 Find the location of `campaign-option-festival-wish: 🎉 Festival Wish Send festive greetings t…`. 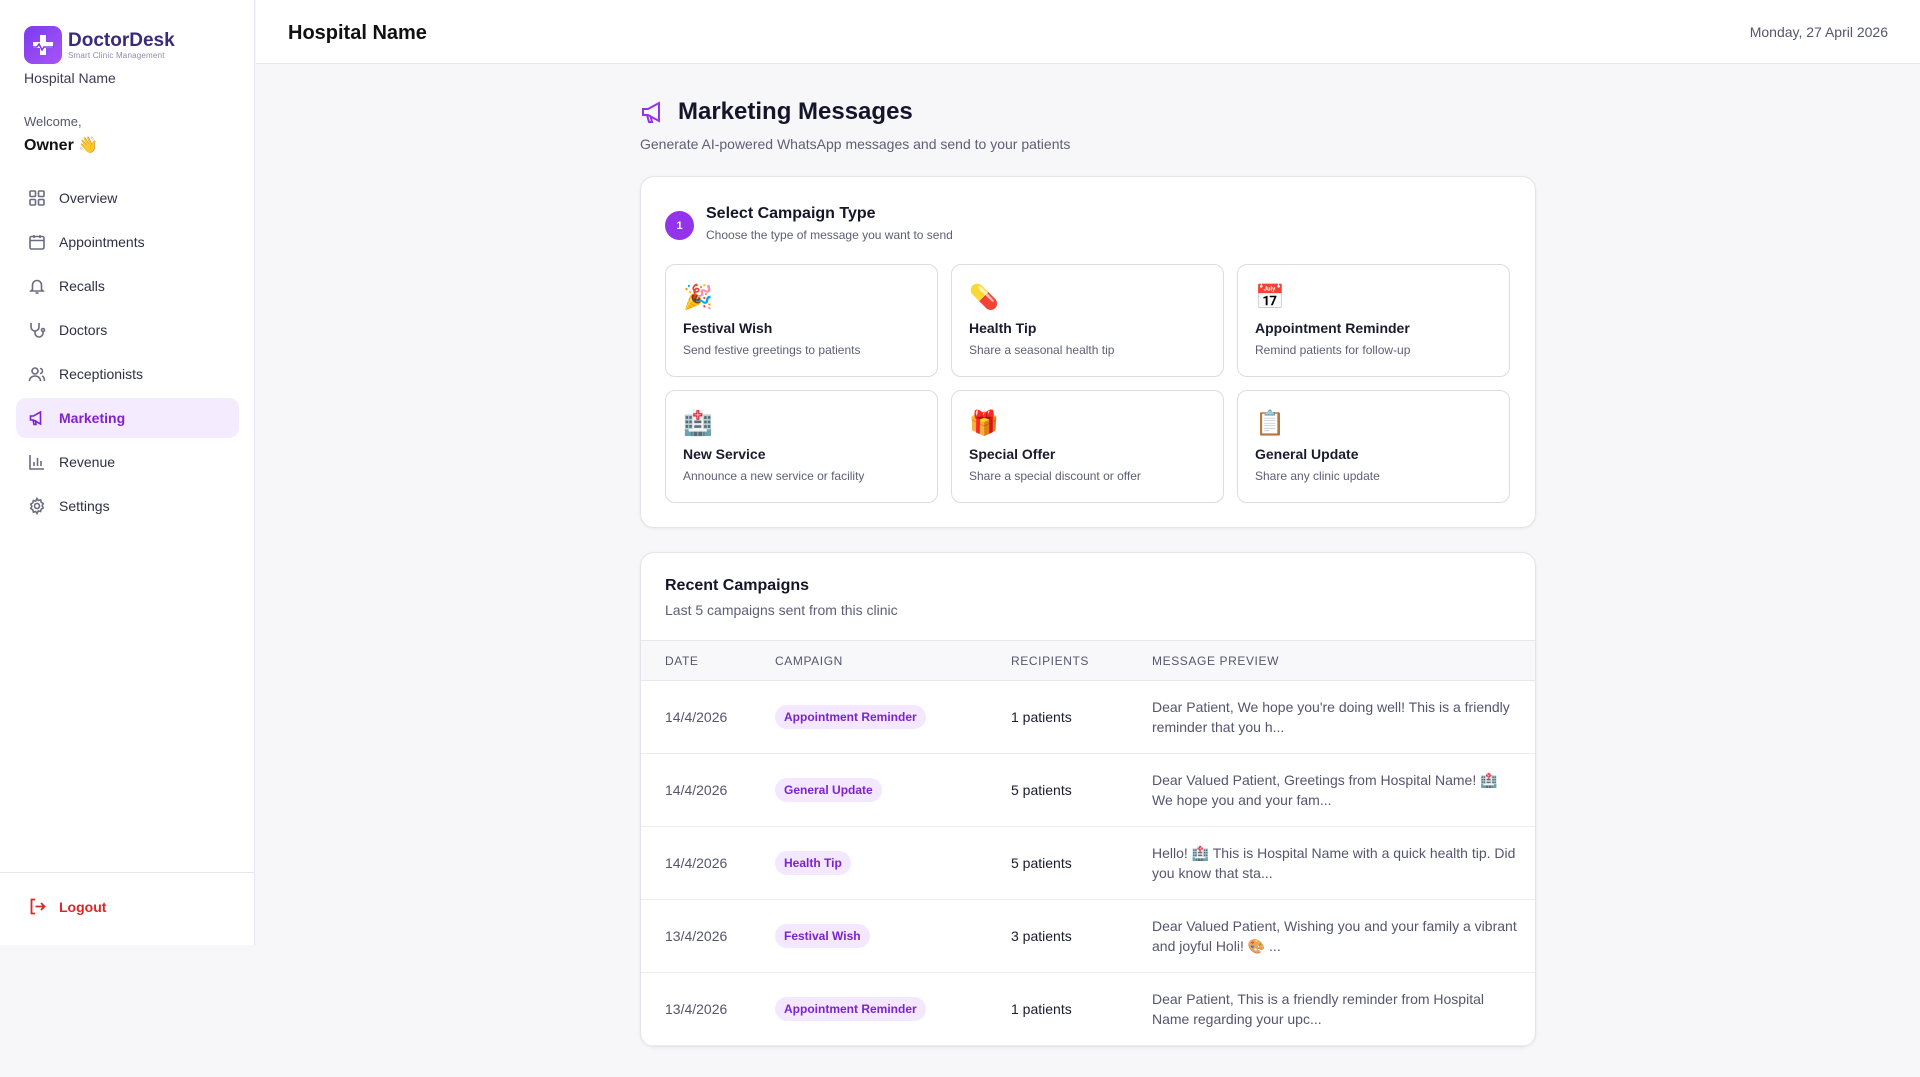

campaign-option-festival-wish: 🎉 Festival Wish Send festive greetings t… is located at coordinates (801, 320).